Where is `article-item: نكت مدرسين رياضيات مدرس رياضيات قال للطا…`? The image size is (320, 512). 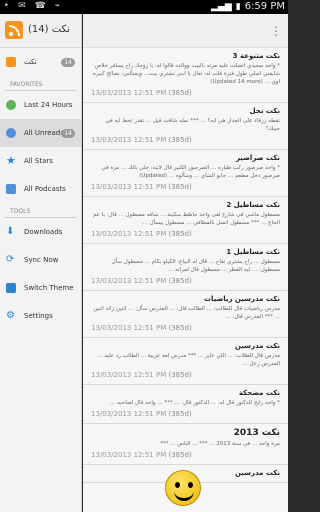
article-item: نكت مدرسين رياضيات مدرس رياضيات قال للطا… is located at coordinates (185, 314).